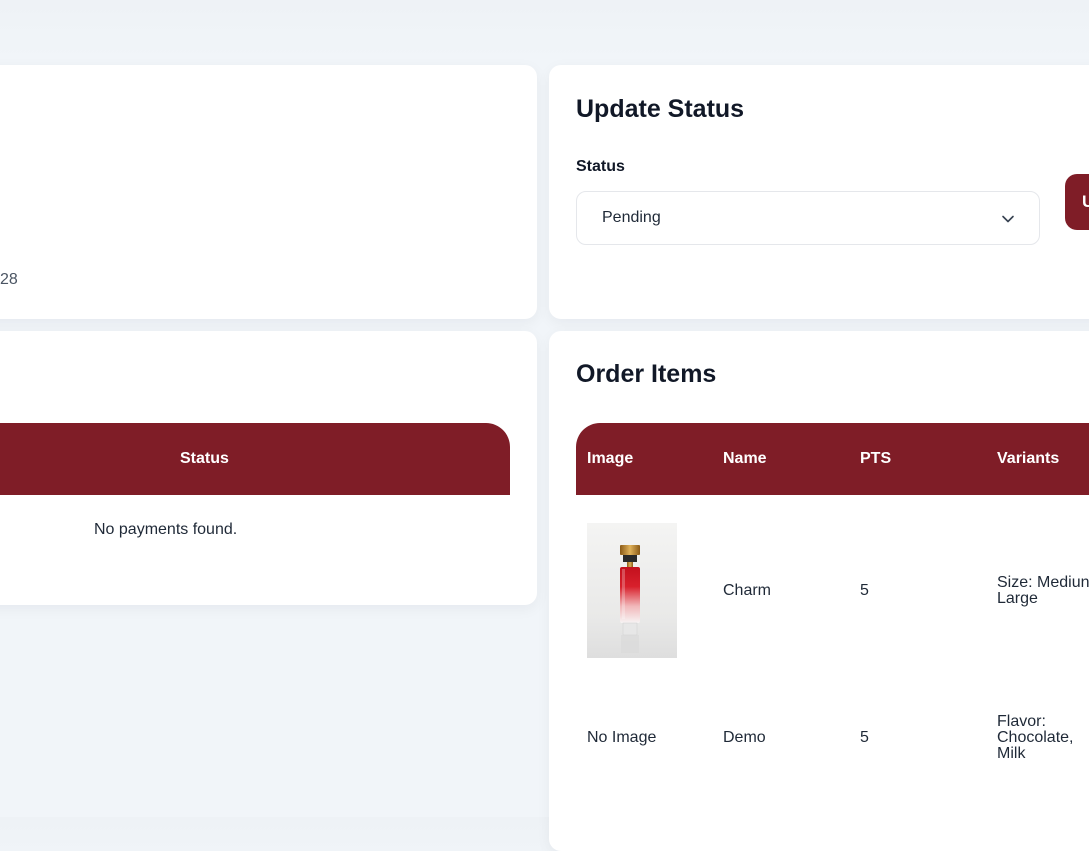  I want to click on status-select-value: Pending, so click(631, 217).